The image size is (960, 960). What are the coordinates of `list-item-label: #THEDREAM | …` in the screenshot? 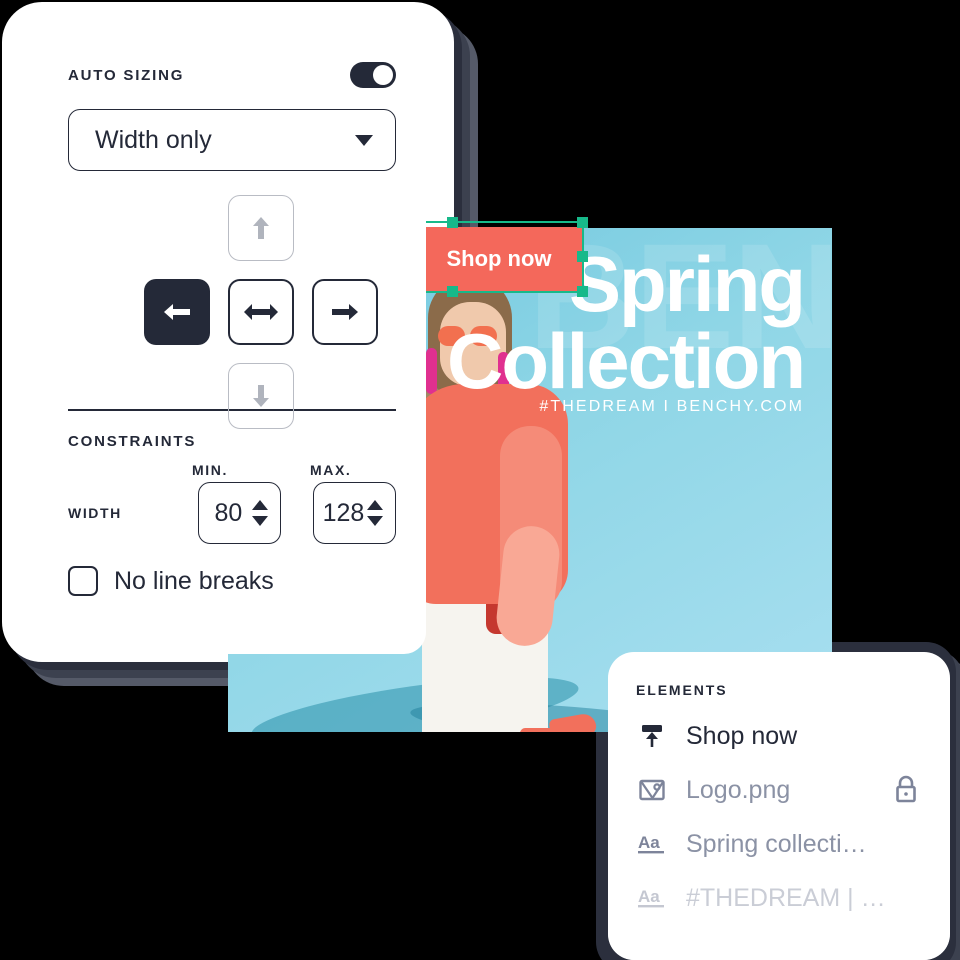 It's located at (786, 897).